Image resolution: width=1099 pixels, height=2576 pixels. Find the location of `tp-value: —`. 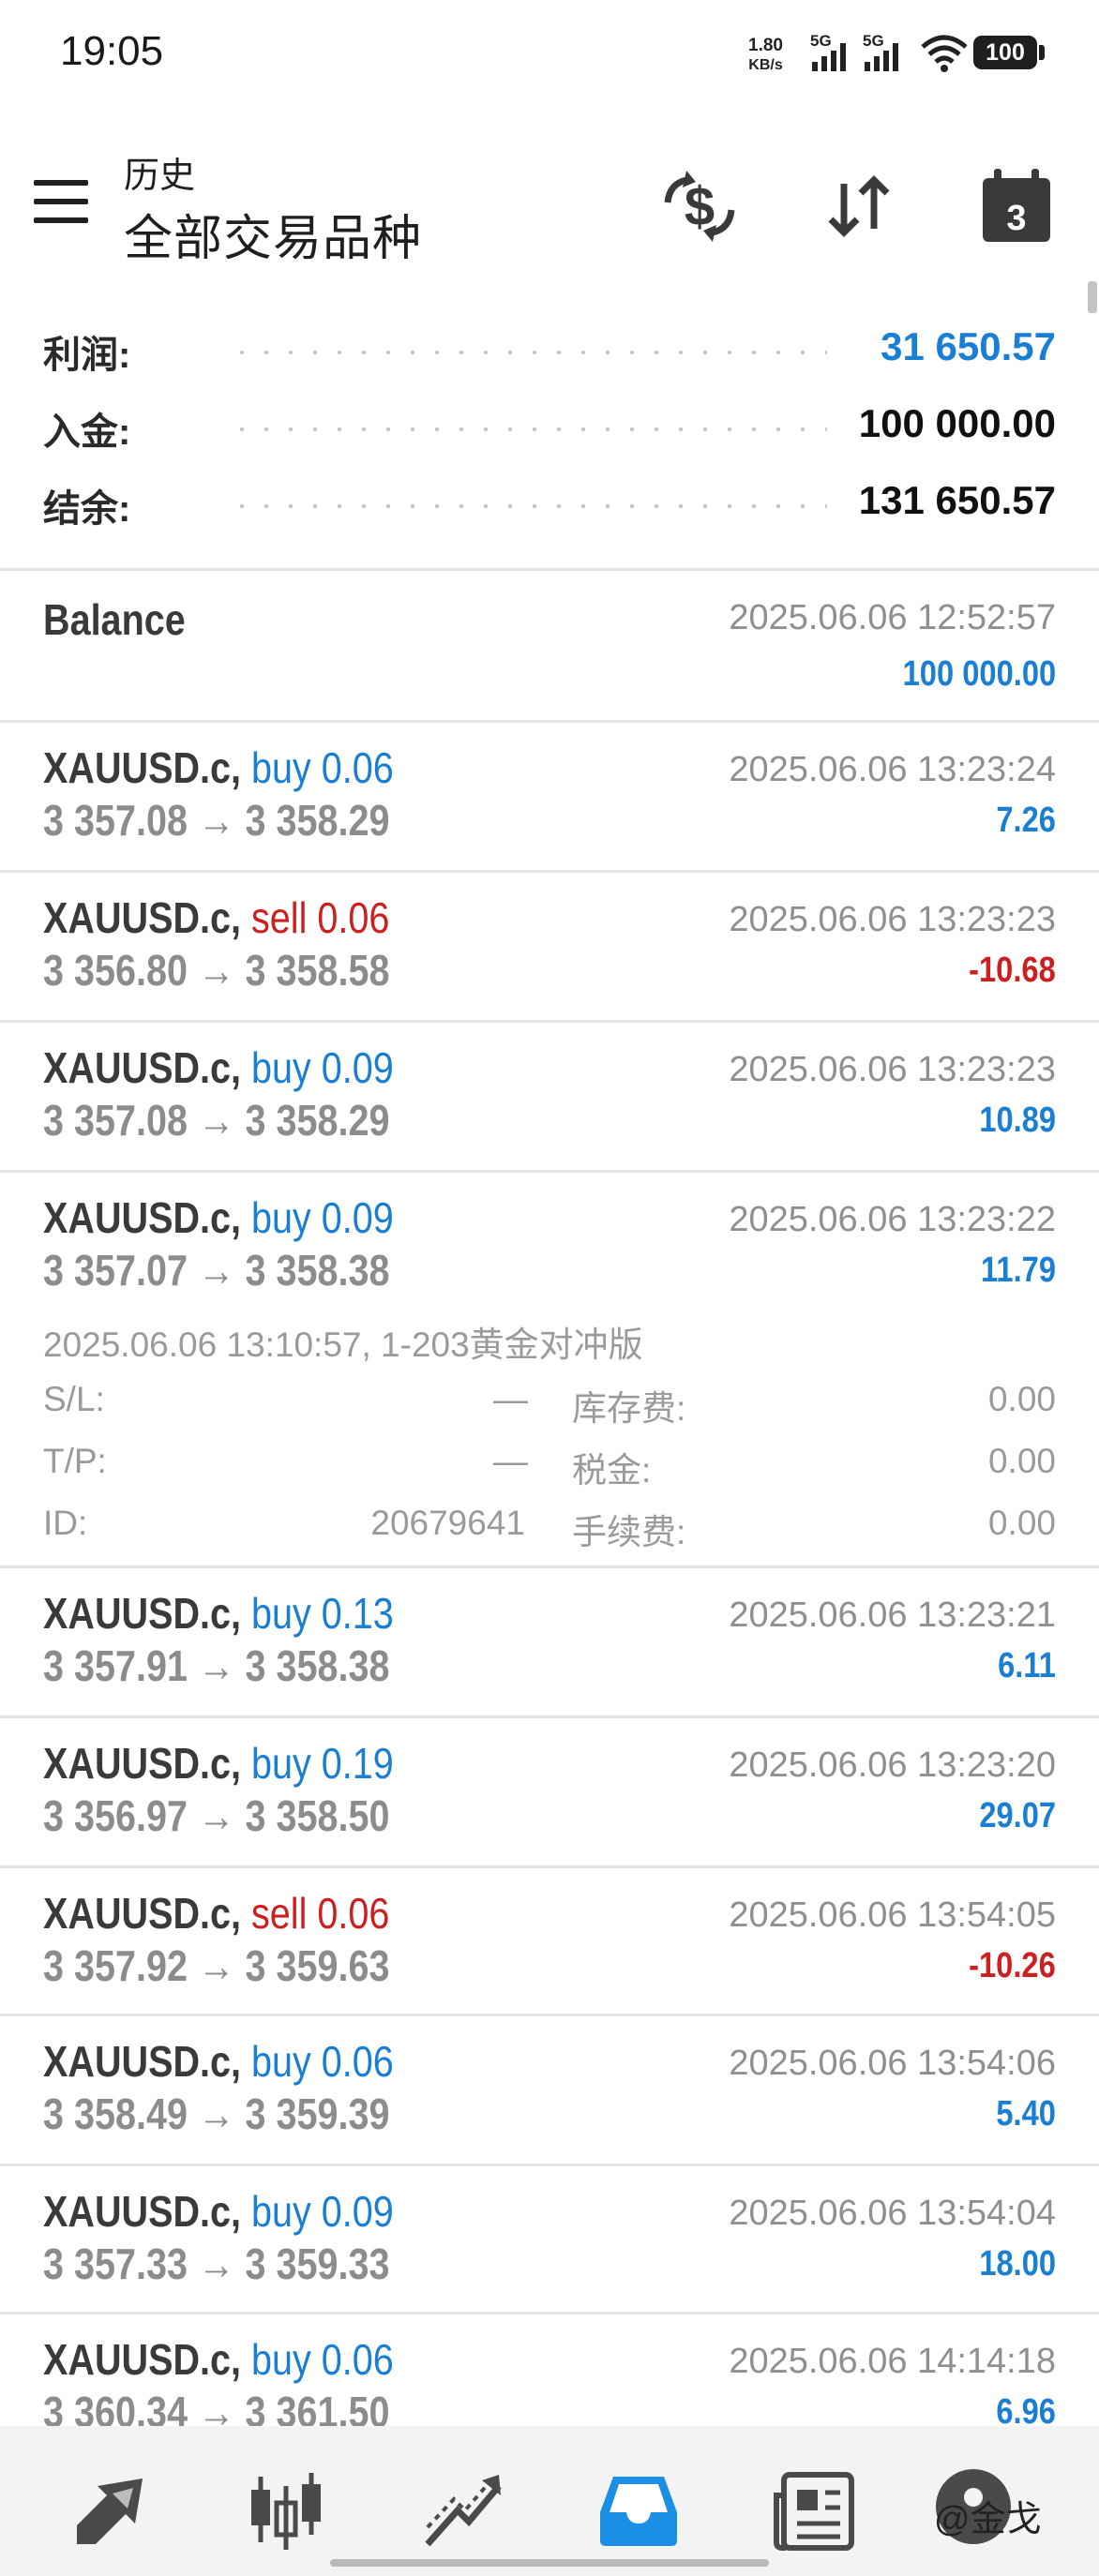

tp-value: — is located at coordinates (510, 1461).